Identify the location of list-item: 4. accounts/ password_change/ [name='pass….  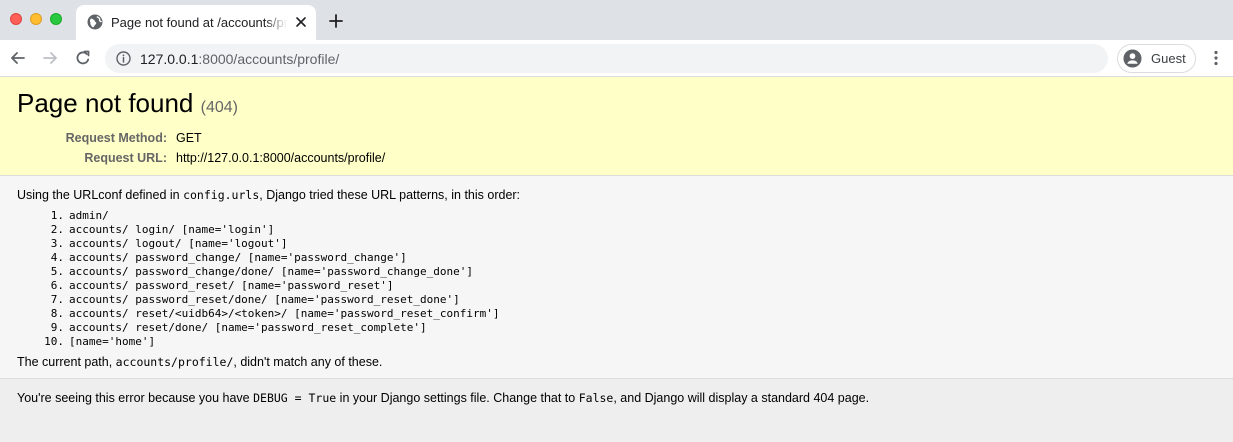
(258, 258).